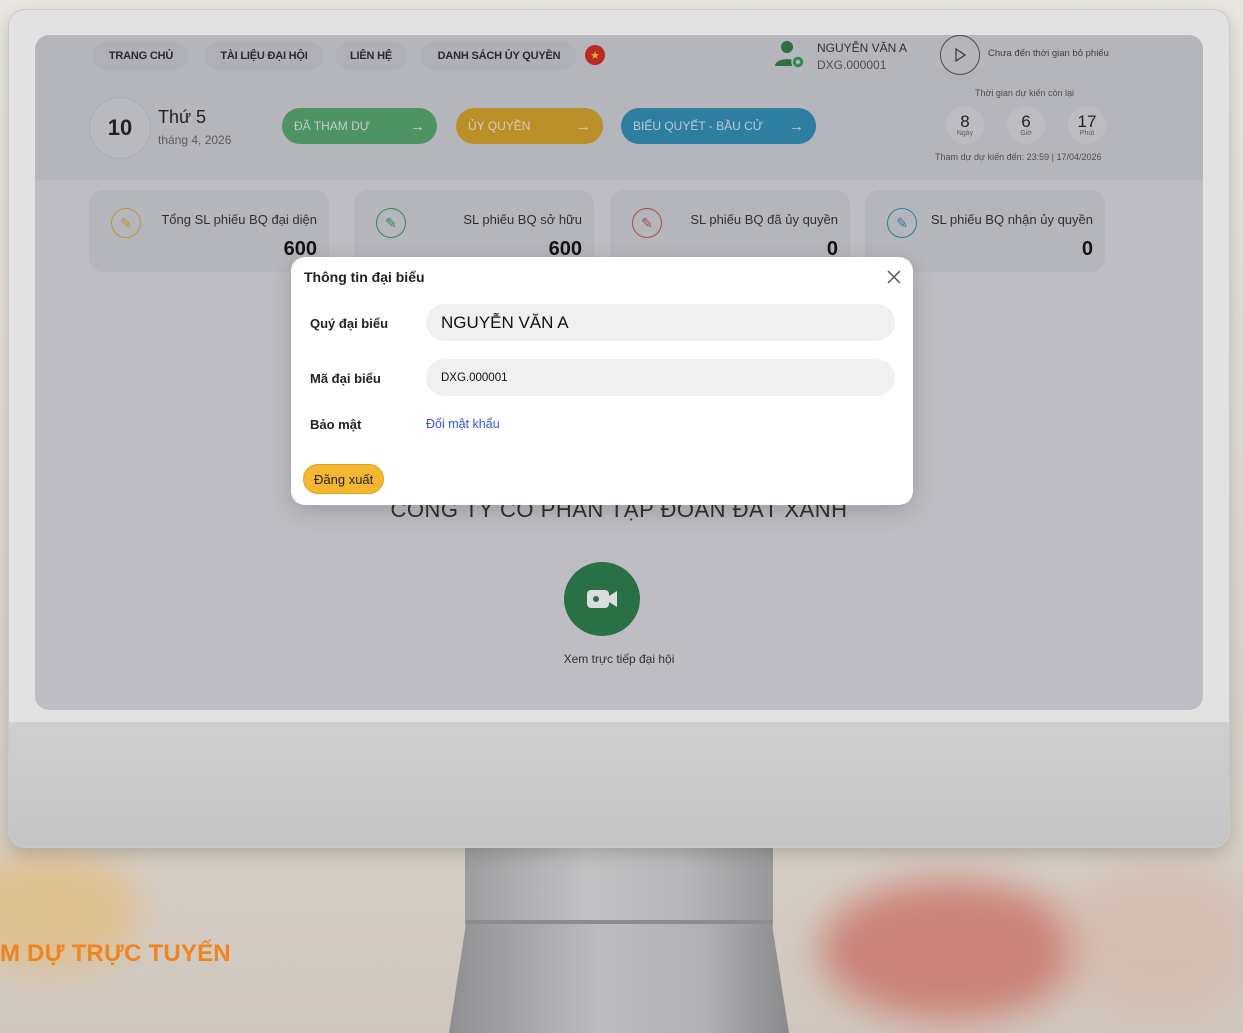 The image size is (1243, 1033). I want to click on monitor-stand-hinge, so click(619, 922).